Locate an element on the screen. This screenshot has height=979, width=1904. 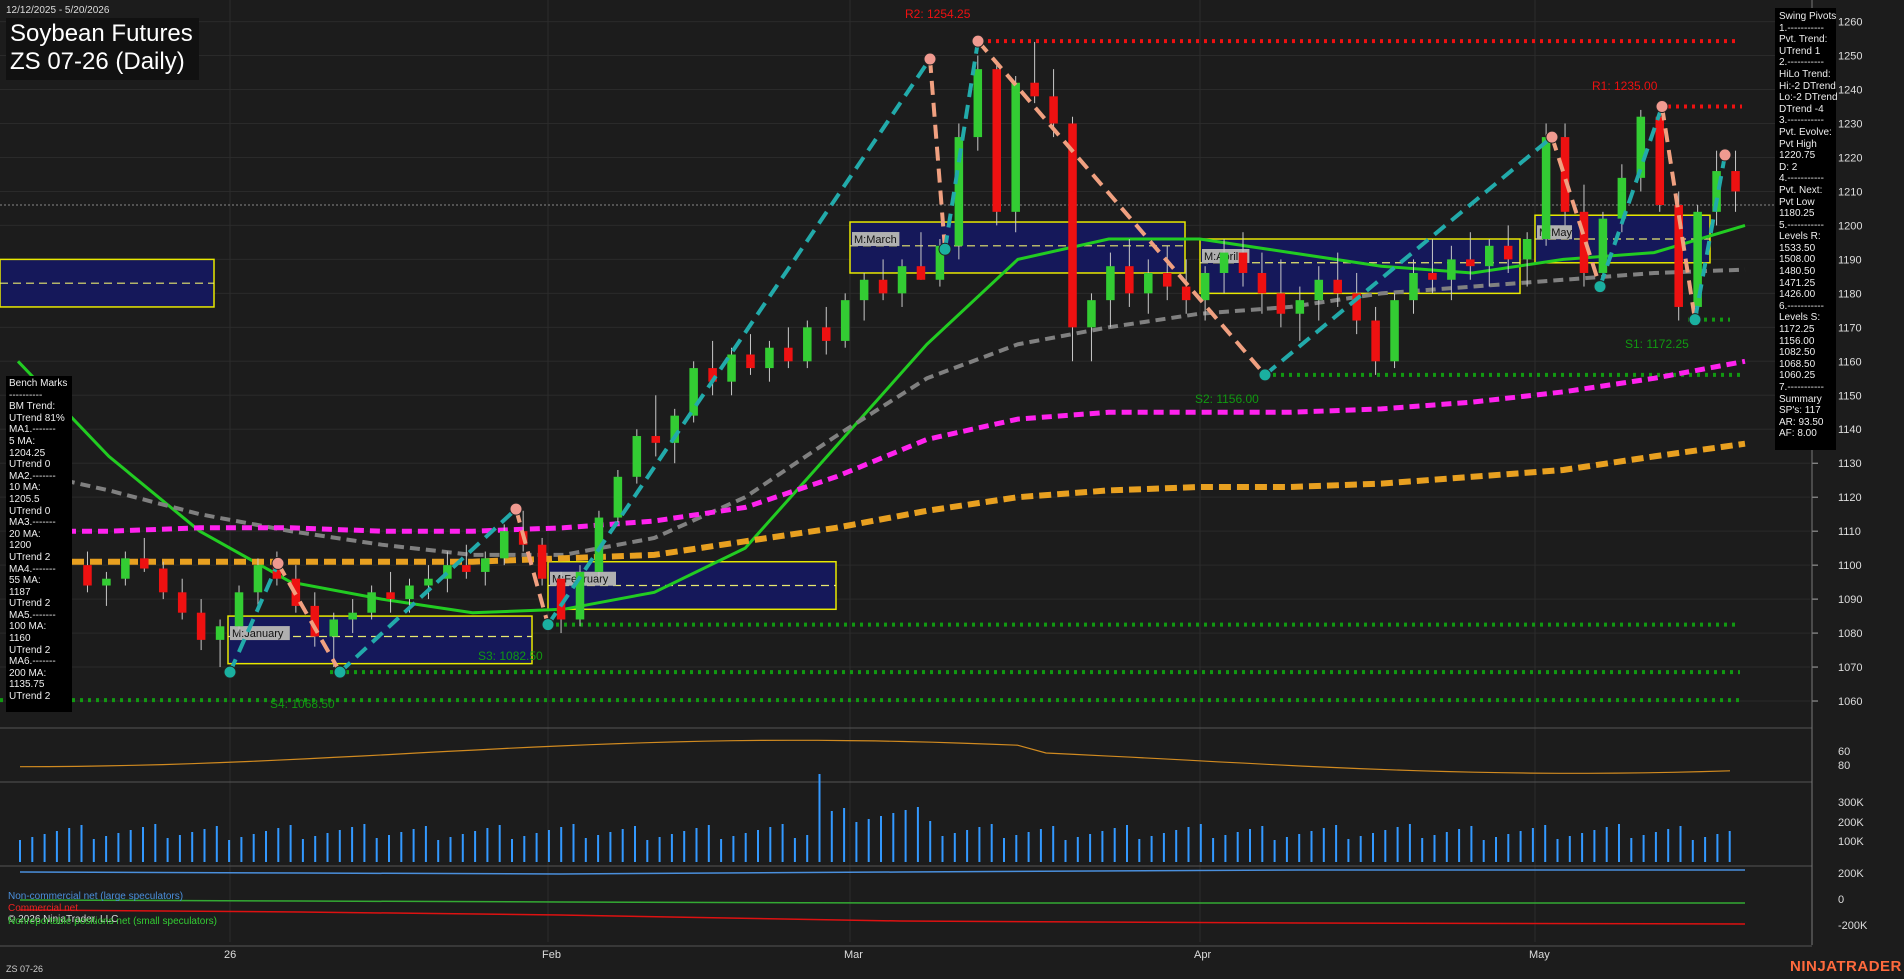
brand-logo: NINJATRADER is located at coordinates (1846, 966).